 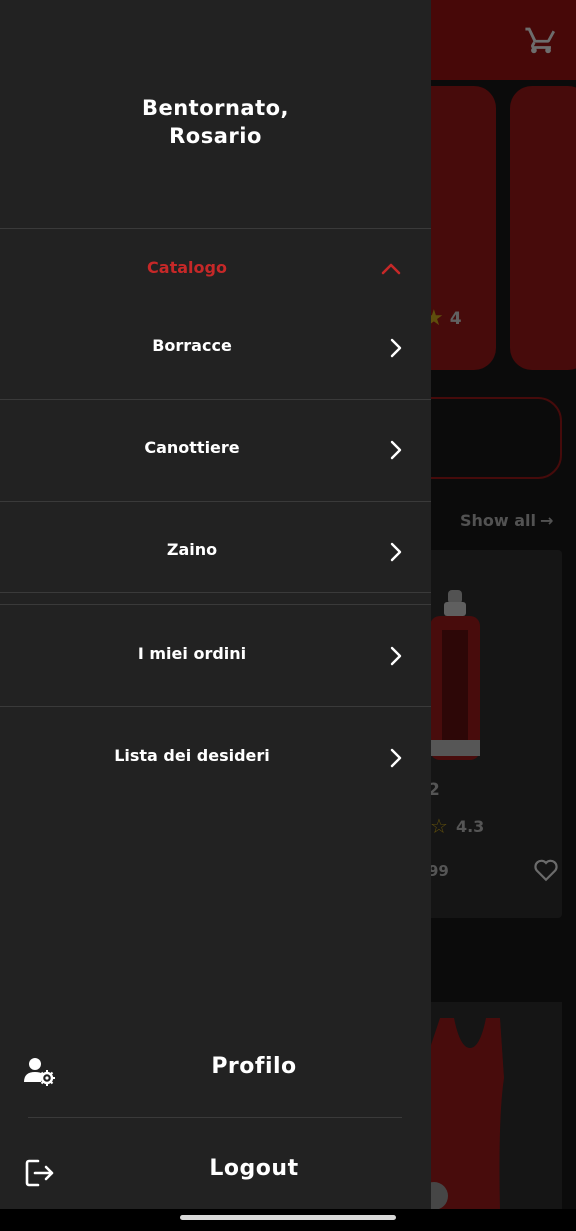 I want to click on logout-label: Logout, so click(x=254, y=1168).